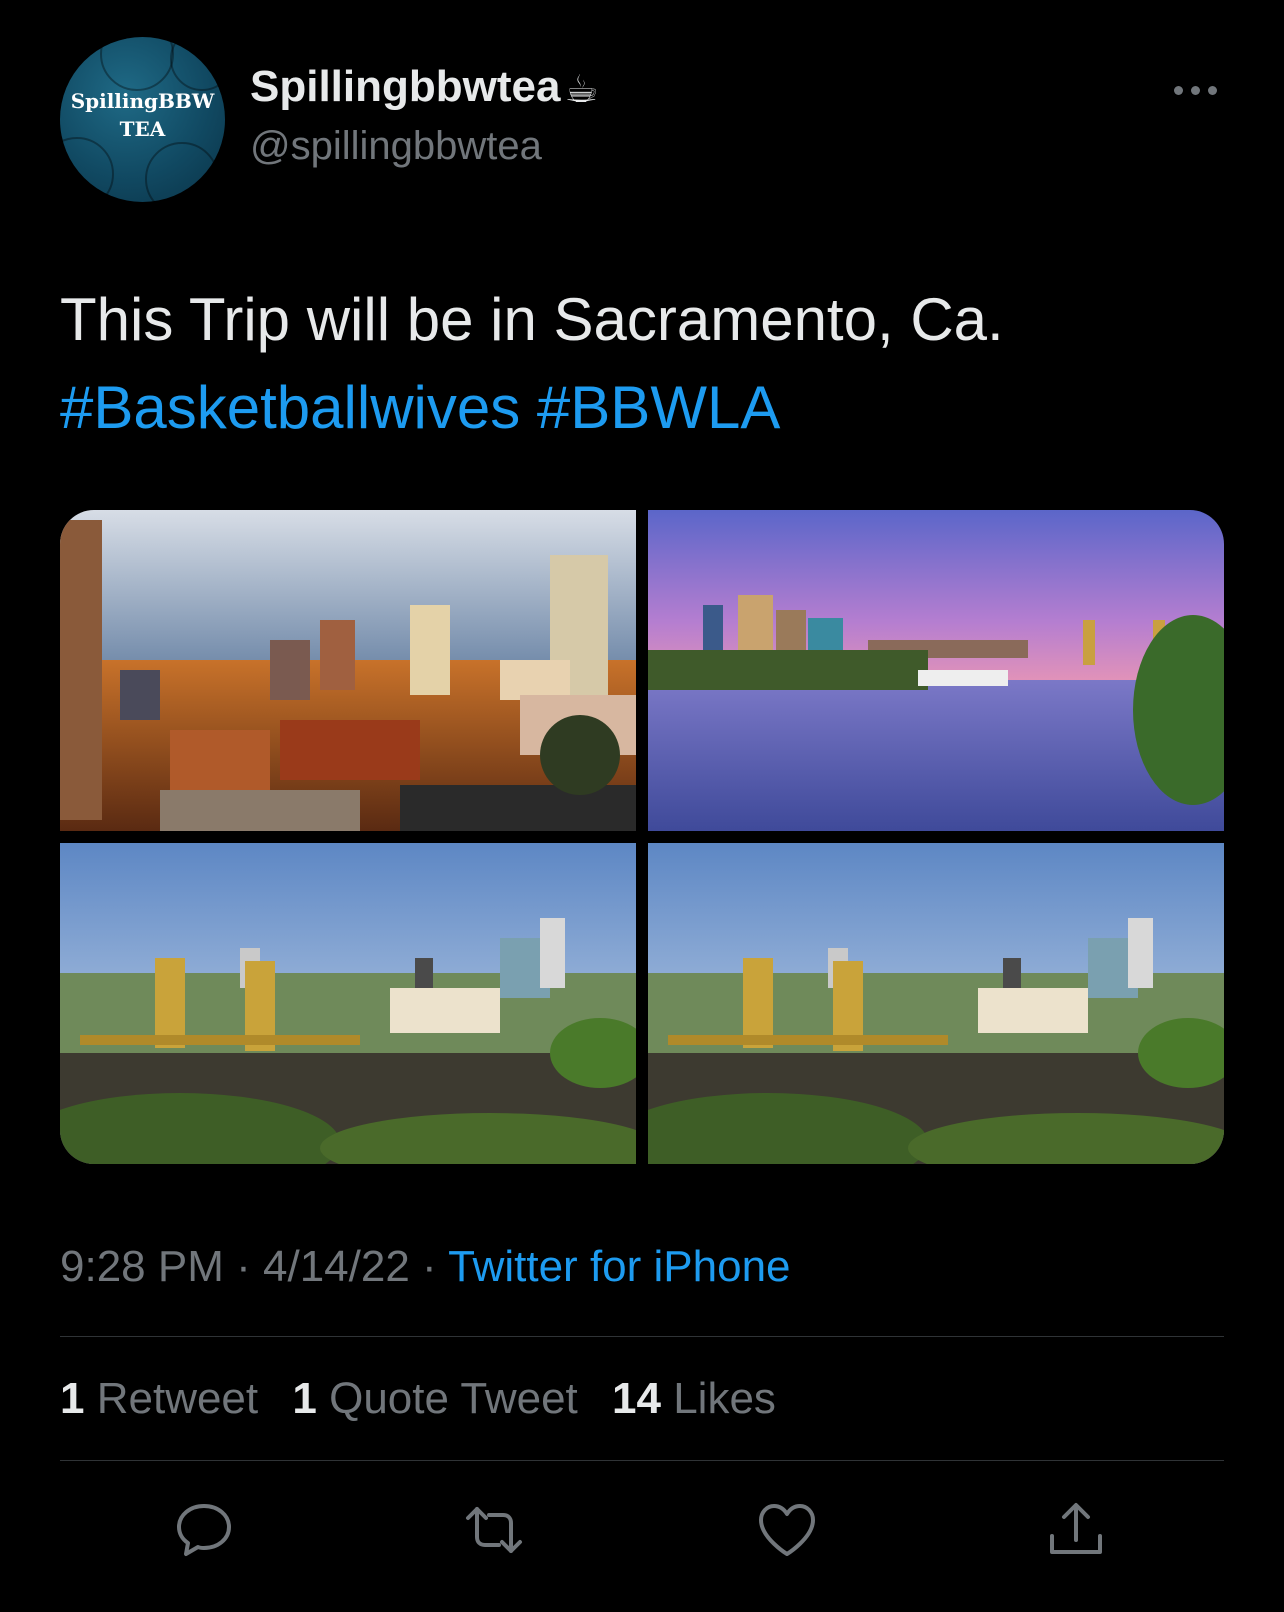  Describe the element at coordinates (581, 89) in the screenshot. I see `coffee-cup-emoji: ☕` at that location.